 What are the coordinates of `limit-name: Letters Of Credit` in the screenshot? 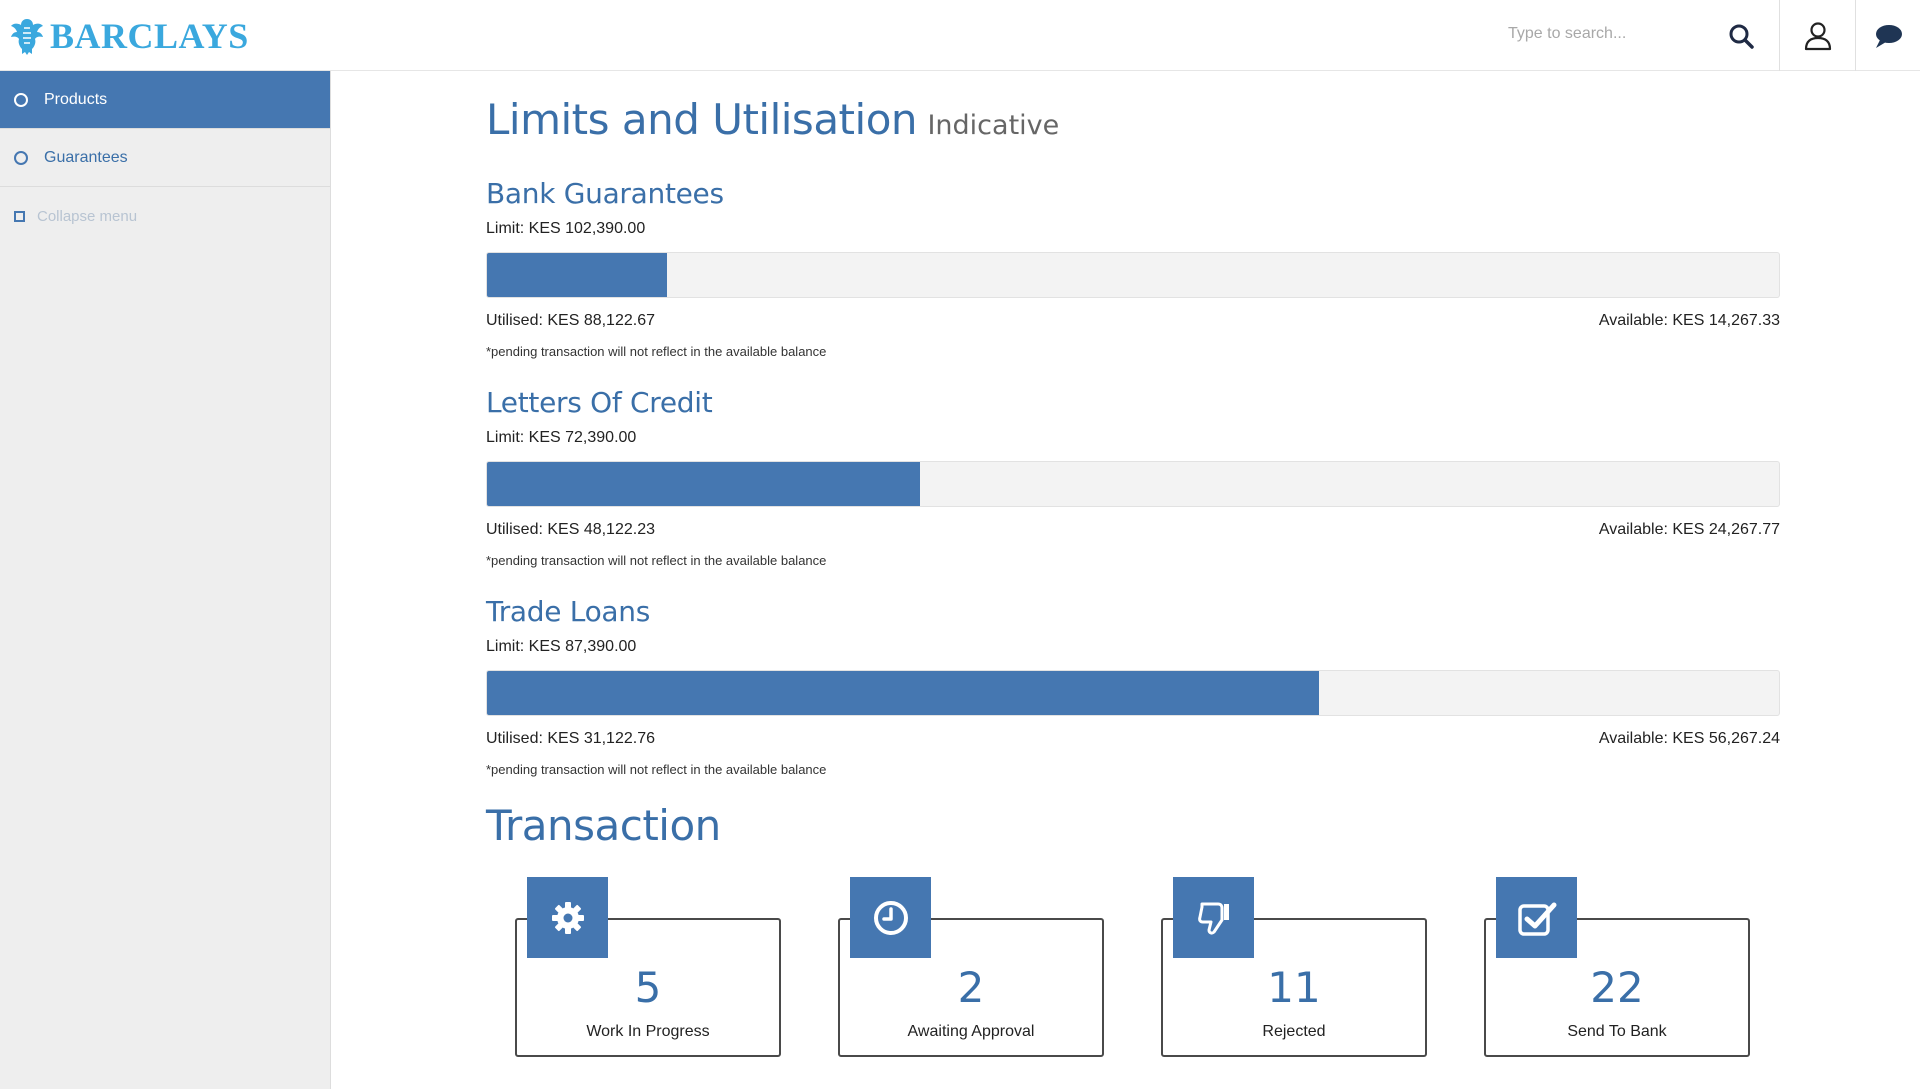 It's located at (599, 402).